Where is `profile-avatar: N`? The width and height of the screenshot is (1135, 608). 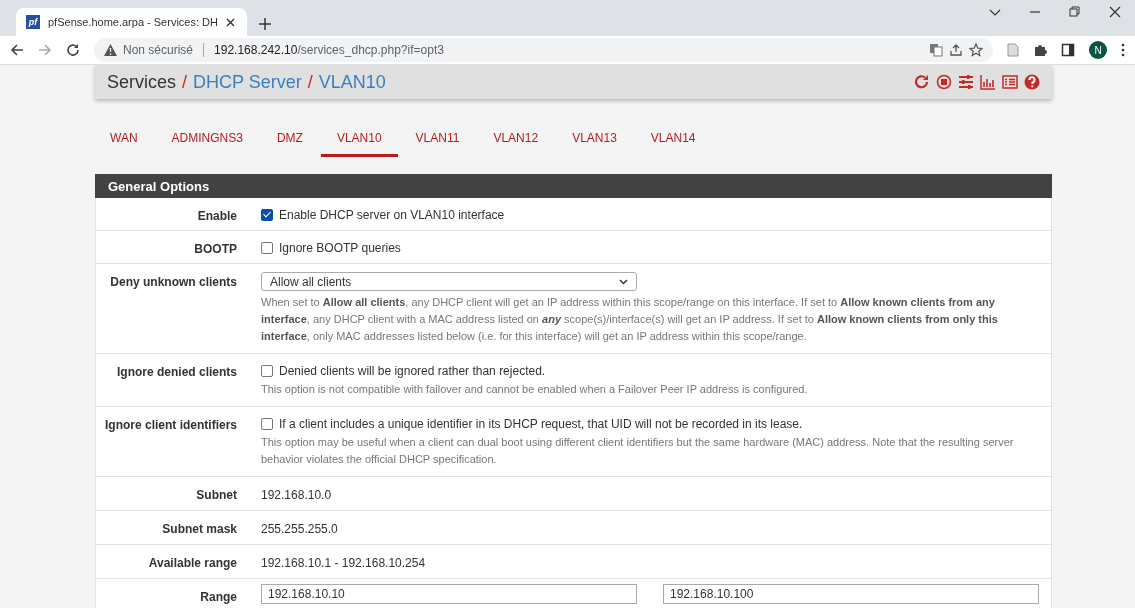
profile-avatar: N is located at coordinates (1098, 50).